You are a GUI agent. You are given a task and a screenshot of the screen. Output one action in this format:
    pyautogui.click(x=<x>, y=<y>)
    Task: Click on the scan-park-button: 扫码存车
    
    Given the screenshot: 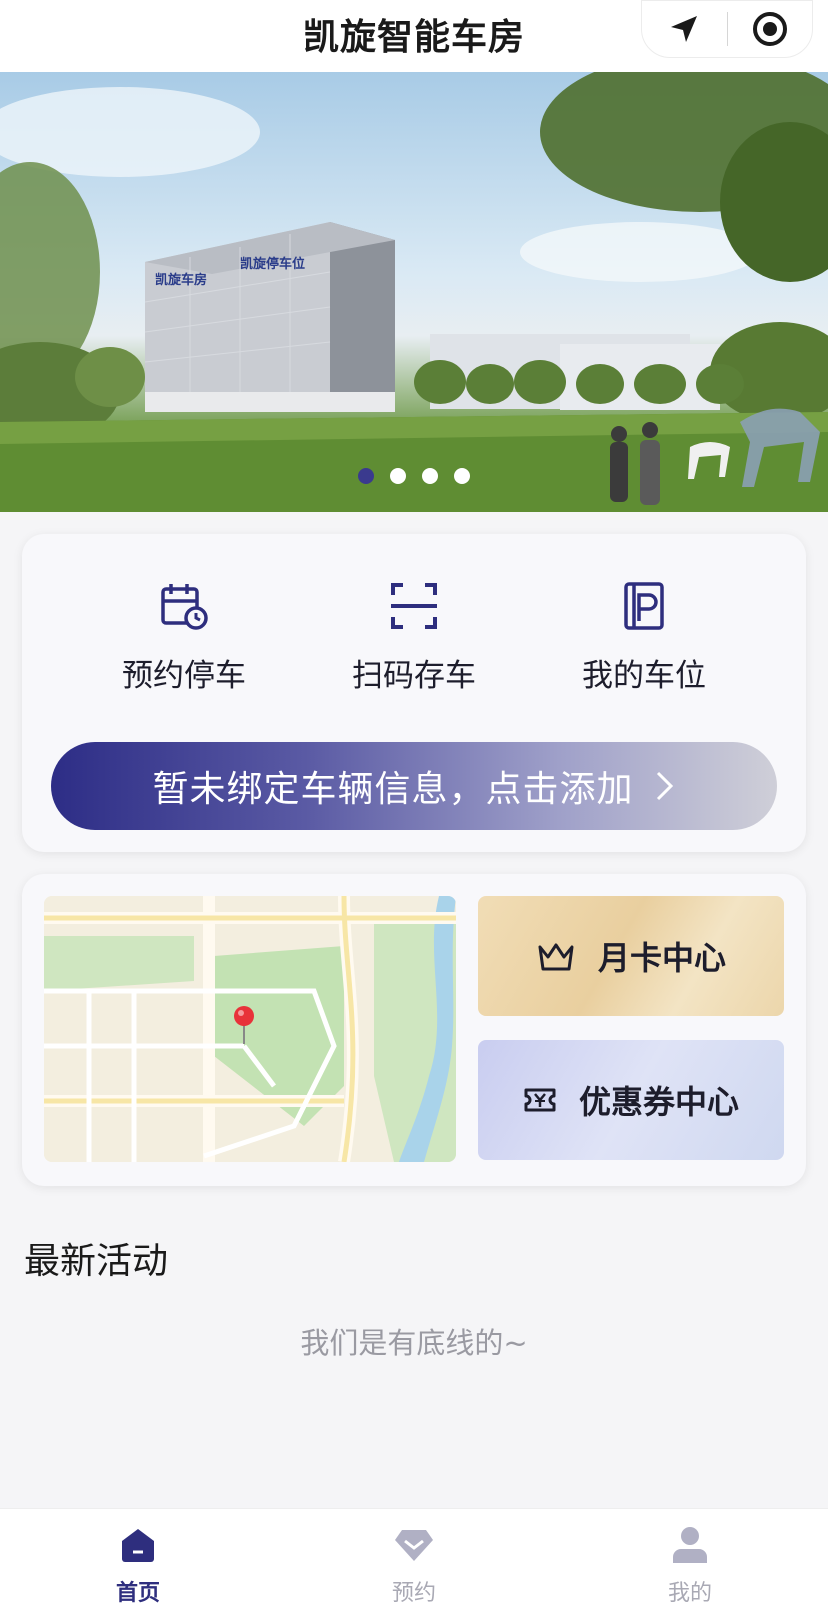 What is the action you would take?
    pyautogui.click(x=414, y=636)
    